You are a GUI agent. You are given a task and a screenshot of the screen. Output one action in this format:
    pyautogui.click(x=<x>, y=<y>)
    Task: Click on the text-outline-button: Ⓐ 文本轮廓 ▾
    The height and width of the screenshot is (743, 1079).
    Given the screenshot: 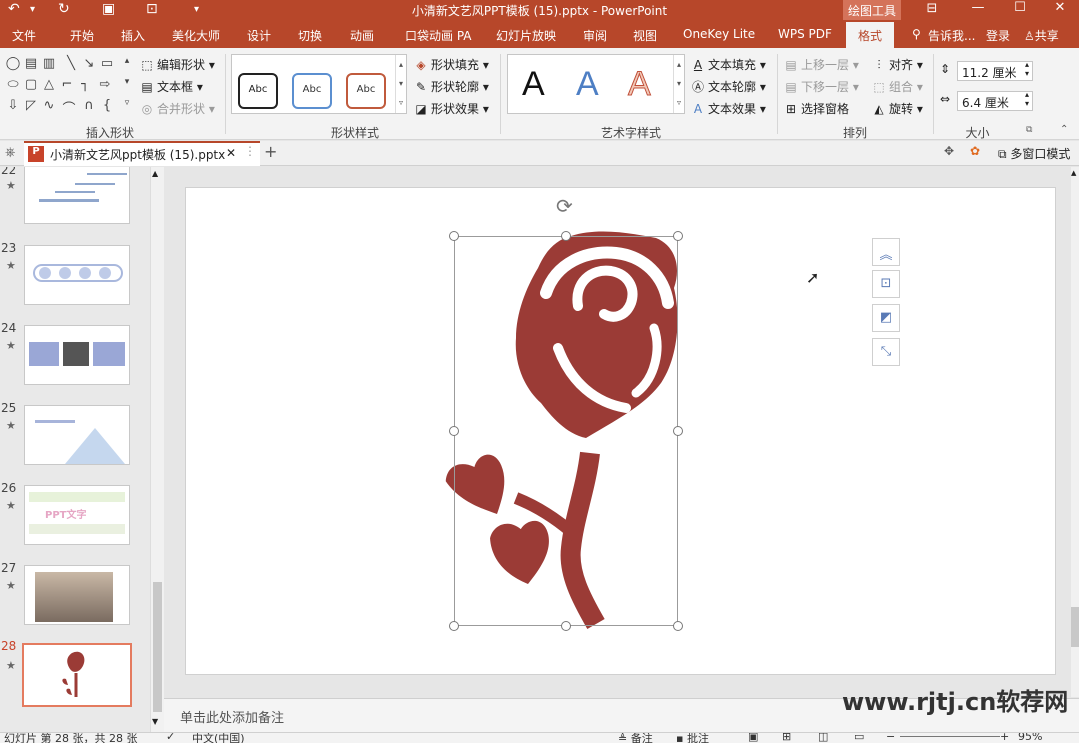 What is the action you would take?
    pyautogui.click(x=728, y=86)
    